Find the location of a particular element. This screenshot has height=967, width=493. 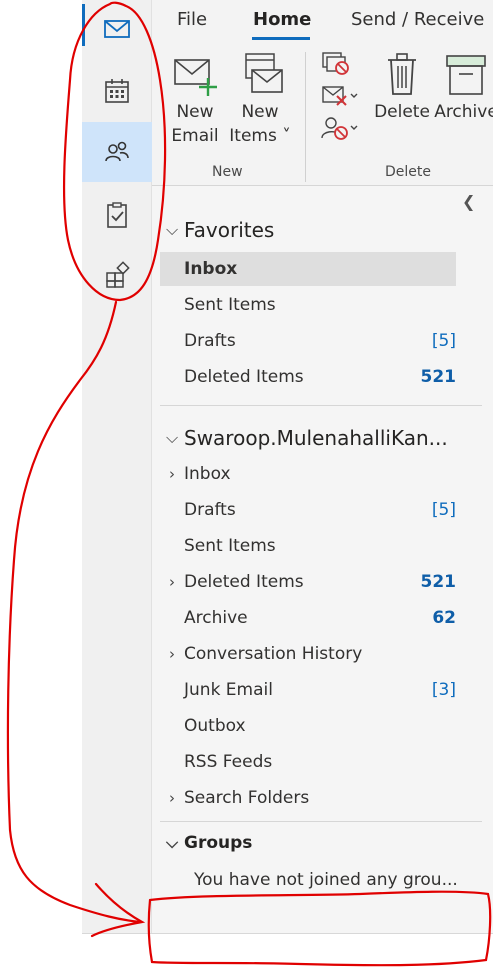

delete-button: Delete is located at coordinates (402, 88).